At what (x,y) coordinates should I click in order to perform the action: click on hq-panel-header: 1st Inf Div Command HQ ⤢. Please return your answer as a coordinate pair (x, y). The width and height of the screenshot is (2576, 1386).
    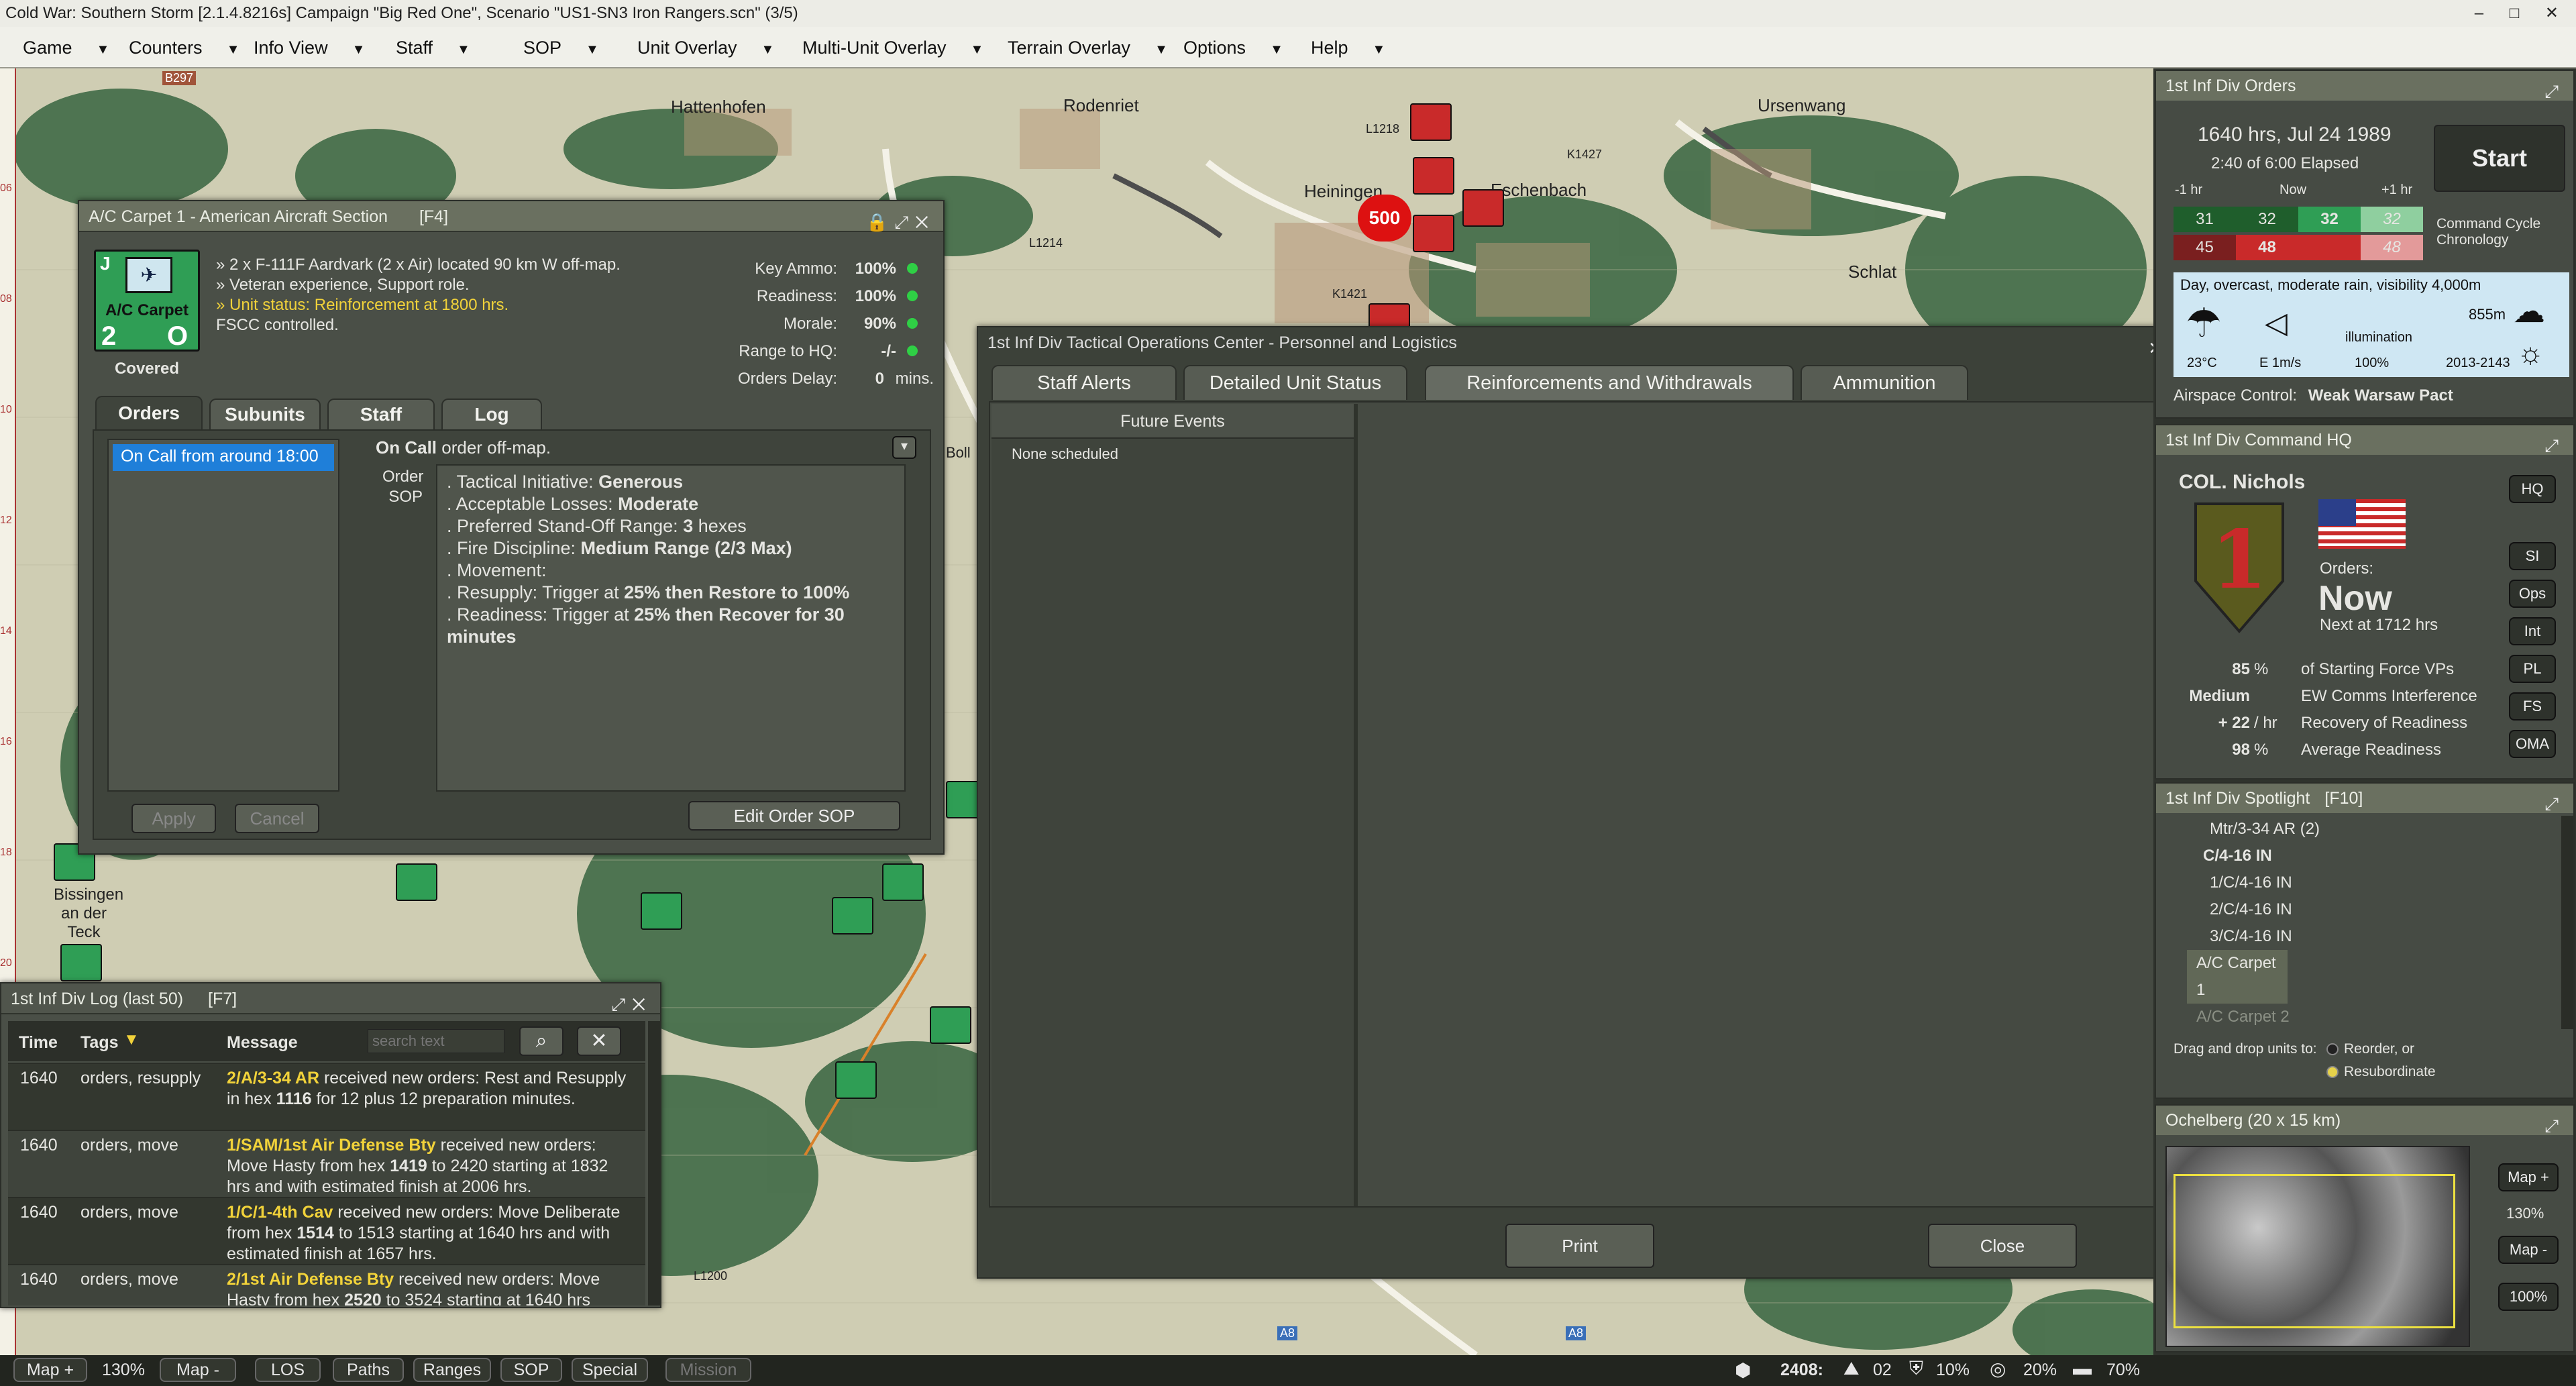
    Looking at the image, I should click on (2364, 440).